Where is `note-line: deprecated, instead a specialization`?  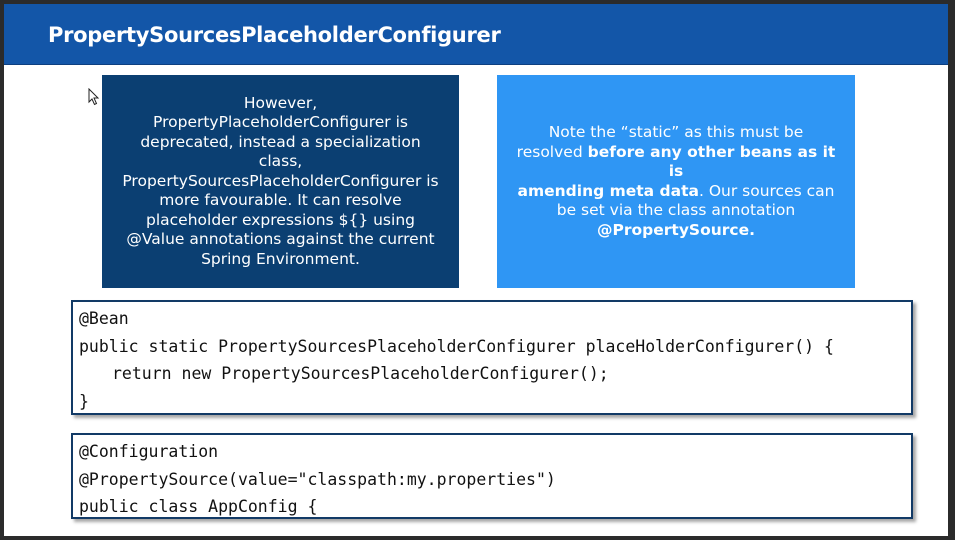
note-line: deprecated, instead a specialization is located at coordinates (280, 141).